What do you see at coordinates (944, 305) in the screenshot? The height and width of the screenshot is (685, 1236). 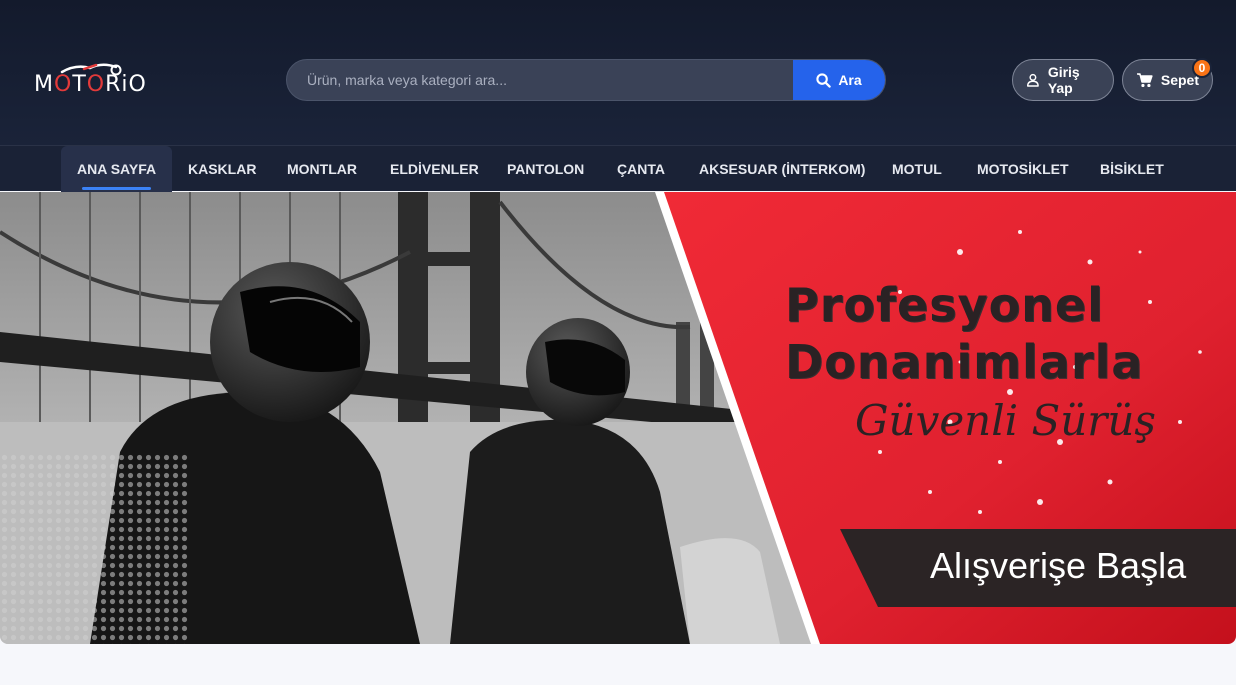 I see `banner-headline-1: Profesyonel` at bounding box center [944, 305].